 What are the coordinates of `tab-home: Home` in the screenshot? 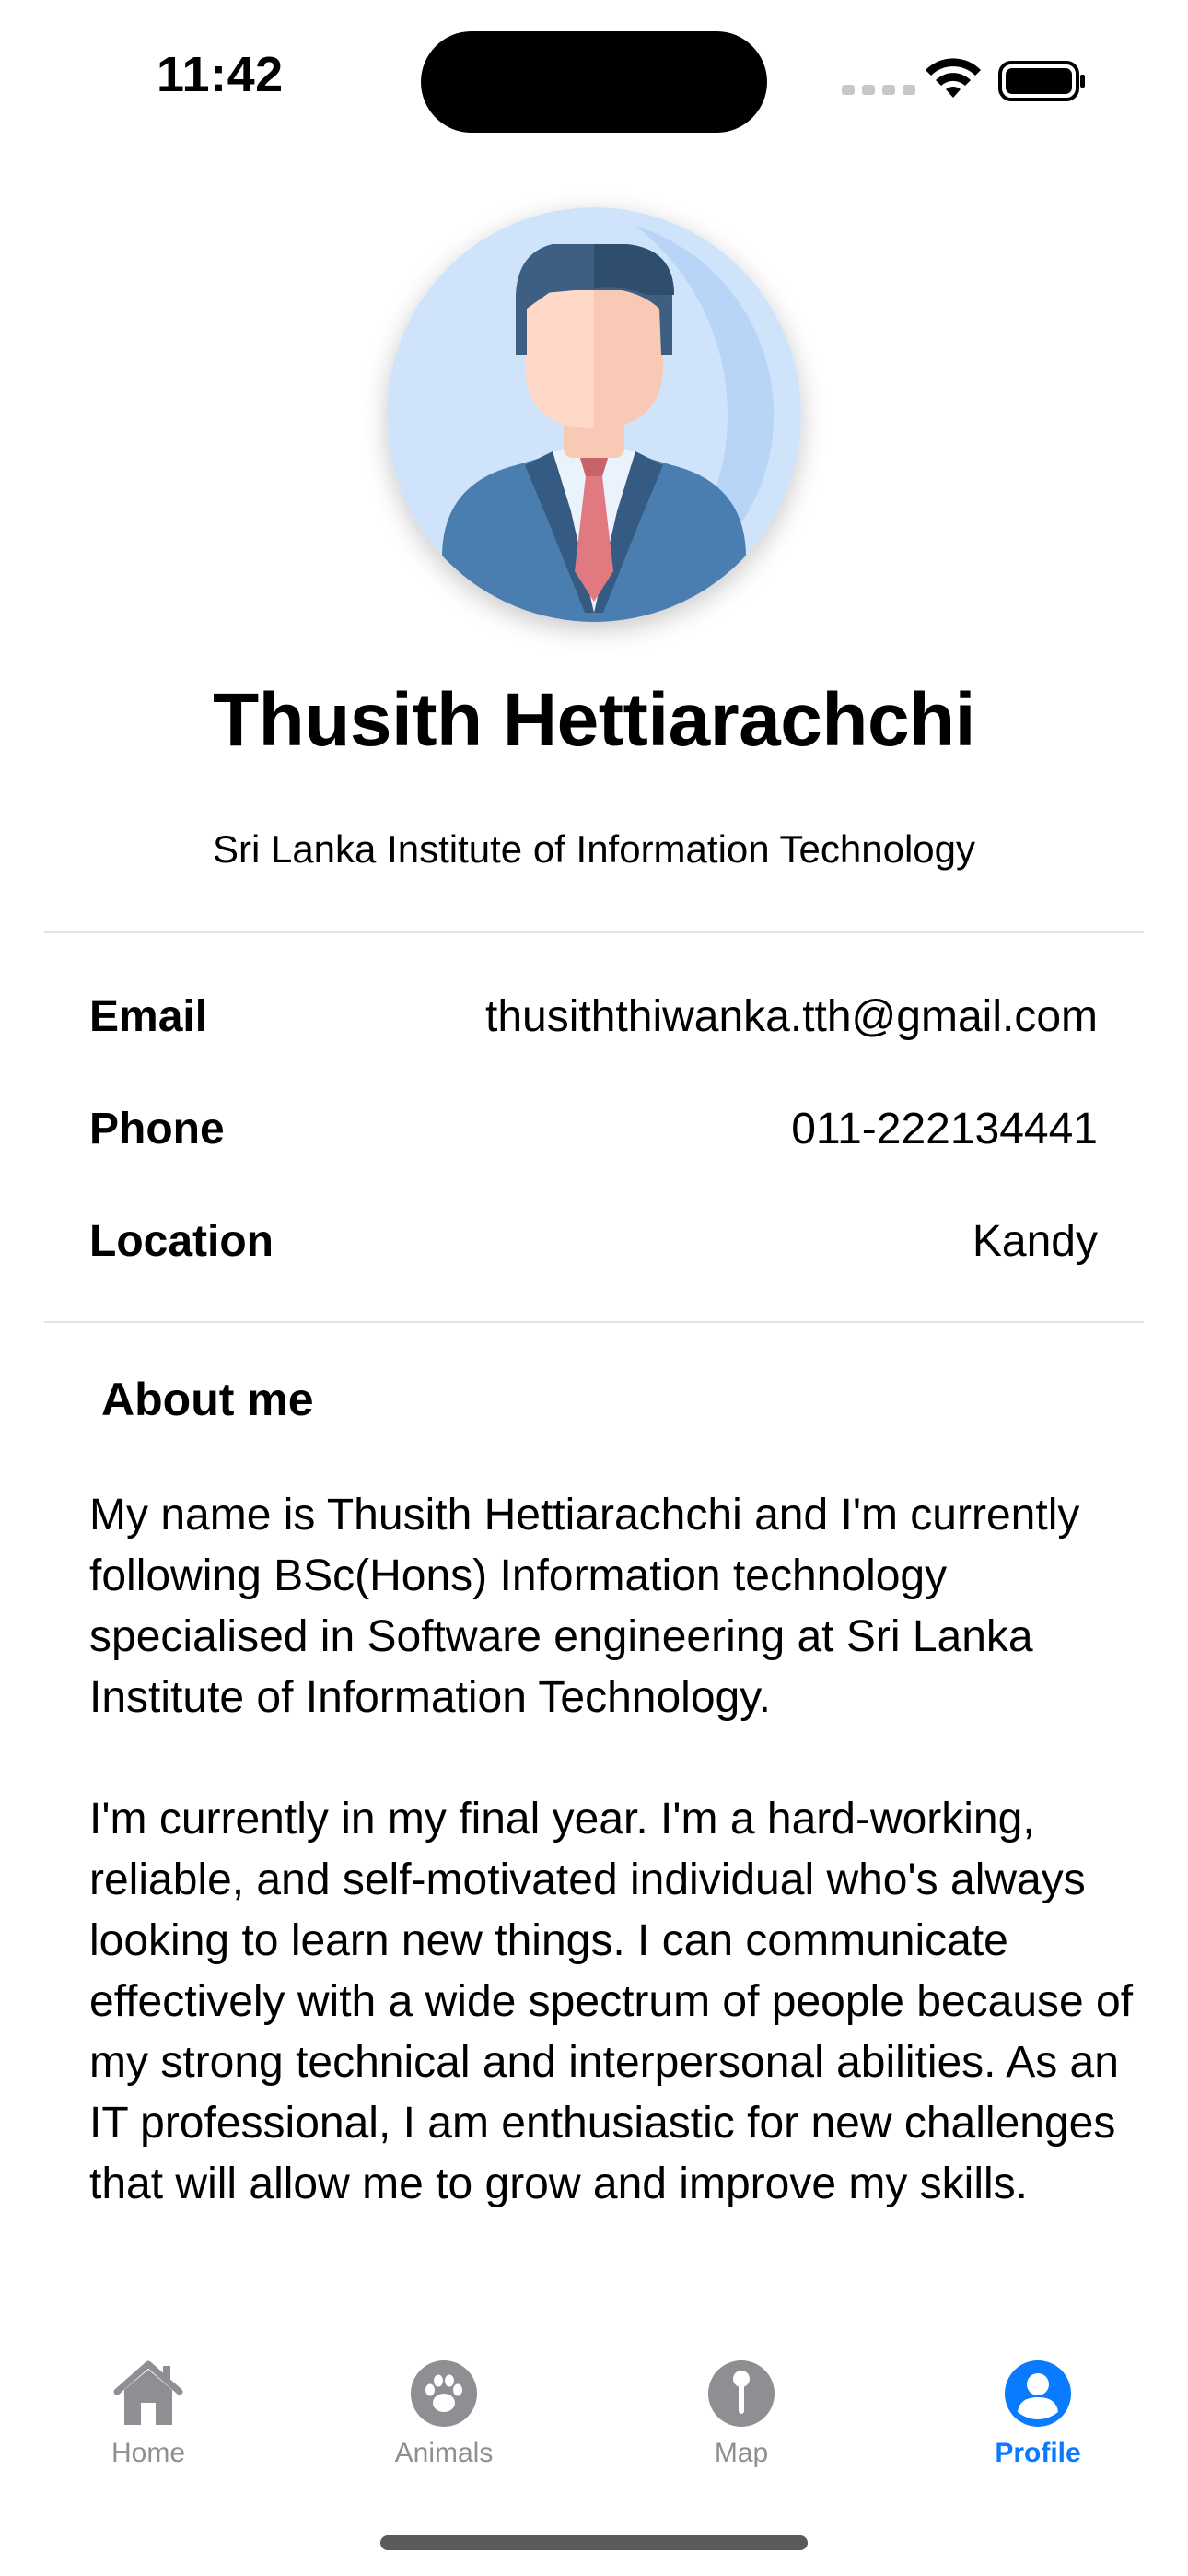 It's located at (148, 2412).